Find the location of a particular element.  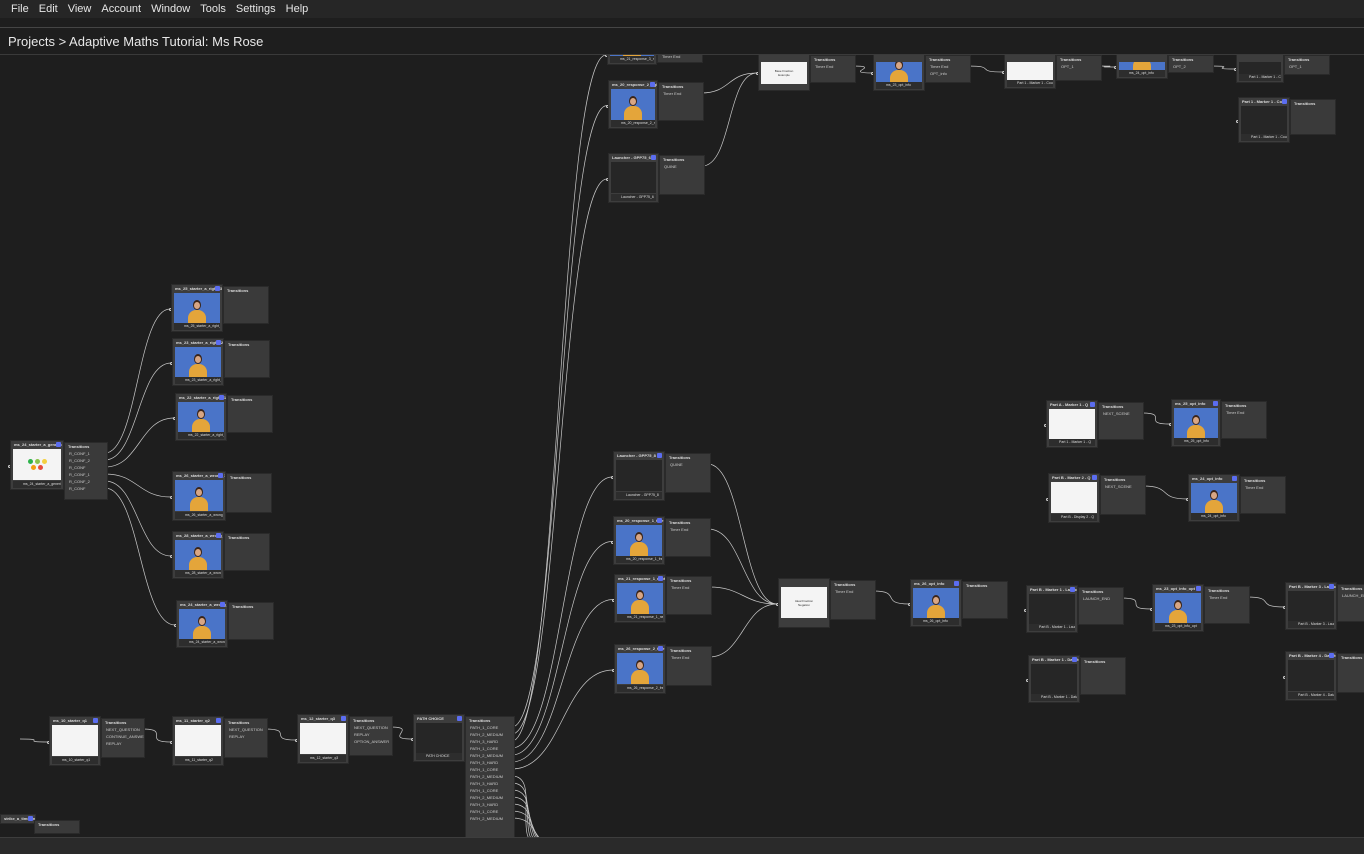

scene-node-n32: ms_10_starter_q1 ms_10_starter_q1 is located at coordinates (75, 741).